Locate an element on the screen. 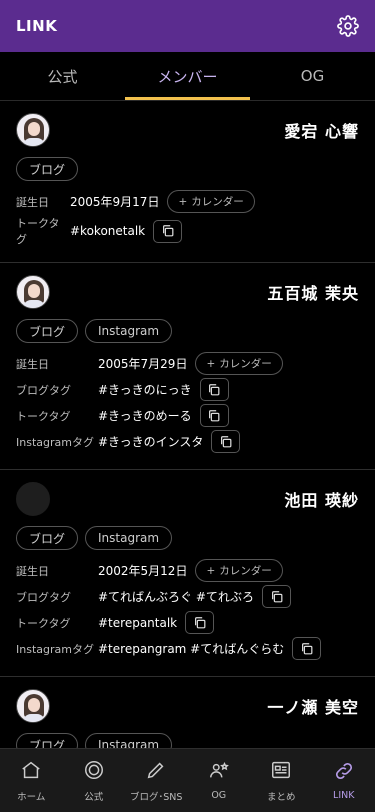 This screenshot has width=375, height=812. tab-og: OG is located at coordinates (312, 76).